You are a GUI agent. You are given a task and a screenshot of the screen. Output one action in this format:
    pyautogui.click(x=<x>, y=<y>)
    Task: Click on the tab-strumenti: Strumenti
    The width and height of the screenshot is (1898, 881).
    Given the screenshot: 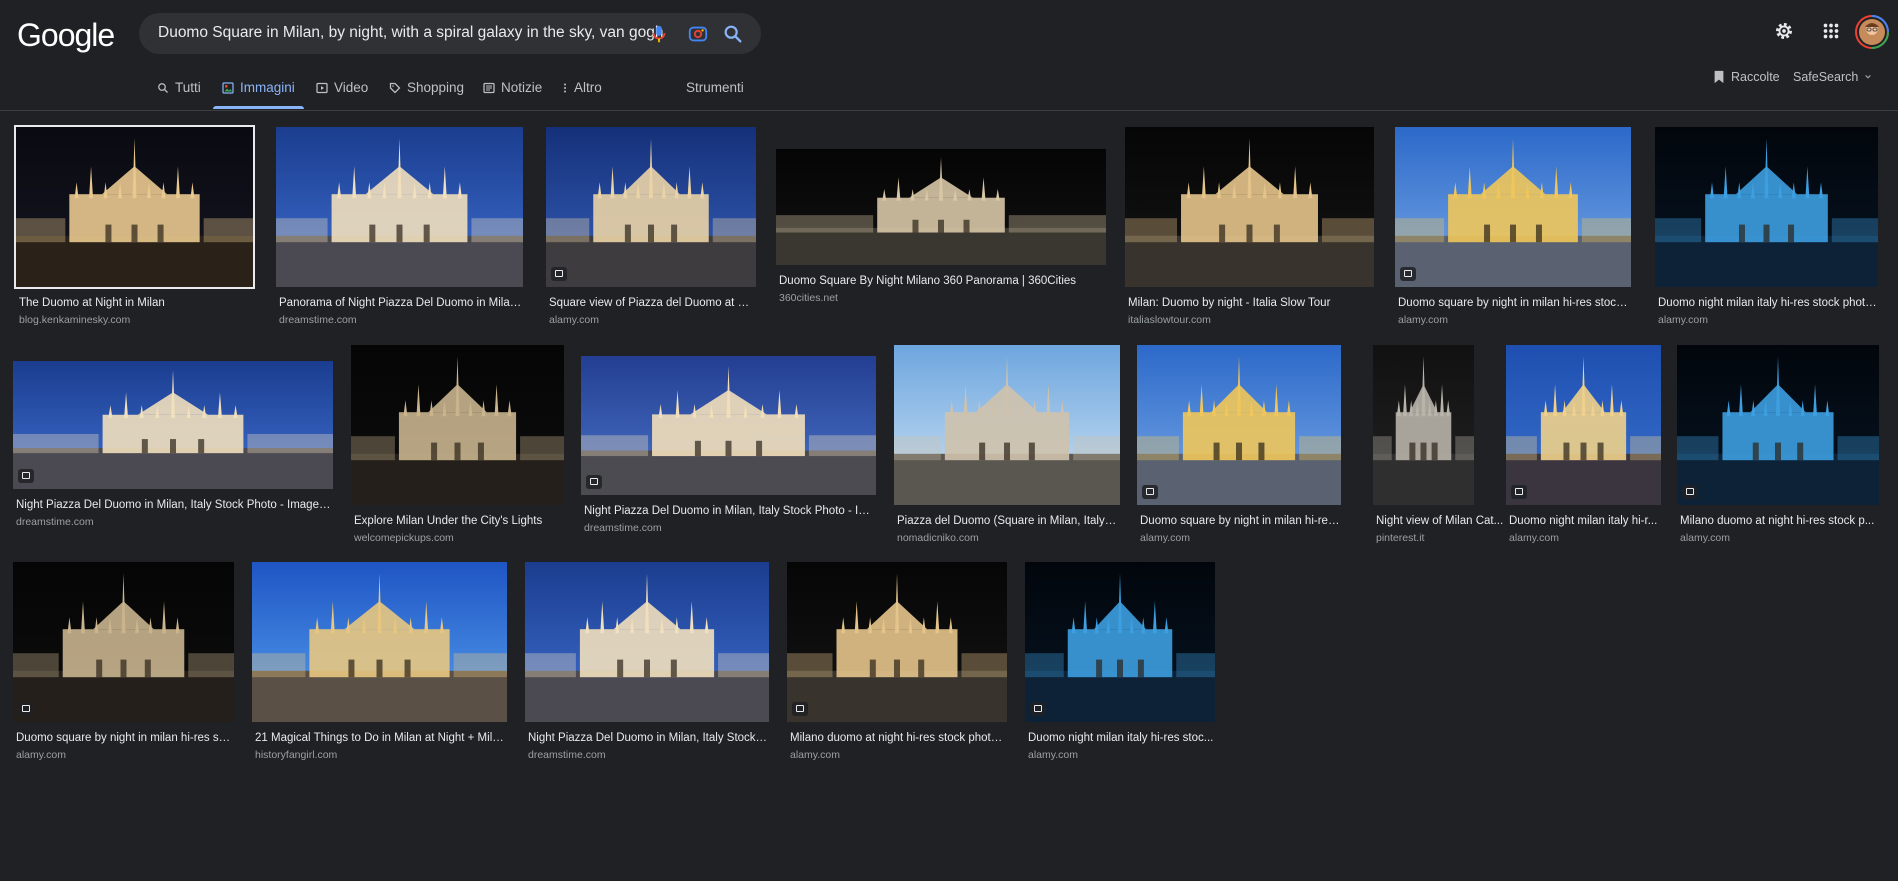 What is the action you would take?
    pyautogui.click(x=715, y=87)
    